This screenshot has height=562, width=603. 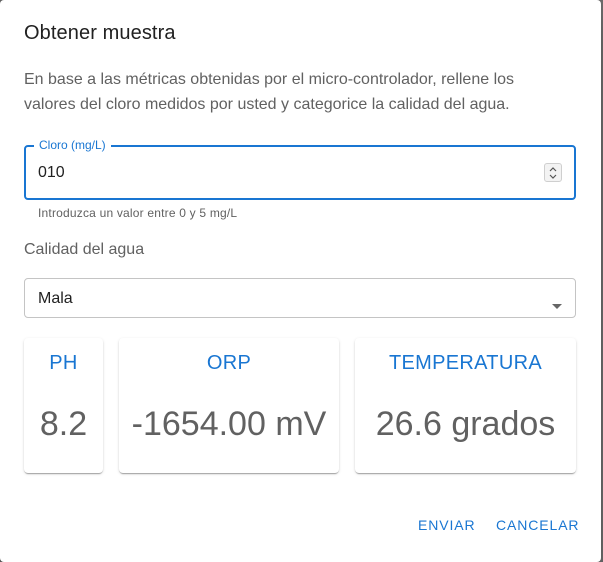 What do you see at coordinates (300, 298) in the screenshot?
I see `quality-select: Mala` at bounding box center [300, 298].